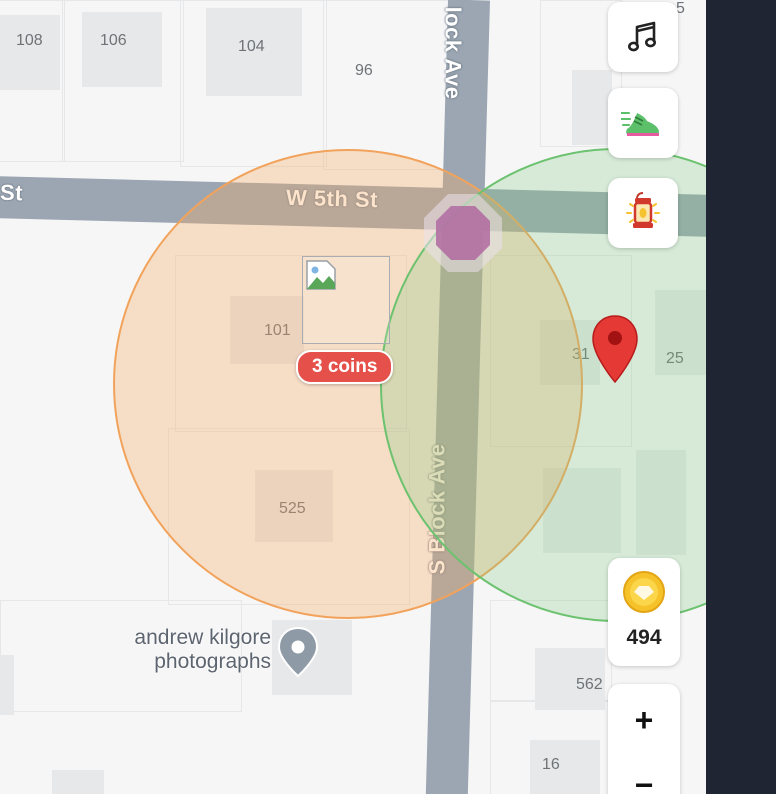 The height and width of the screenshot is (794, 776). What do you see at coordinates (212, 661) in the screenshot?
I see `poi-name-line2: photographs` at bounding box center [212, 661].